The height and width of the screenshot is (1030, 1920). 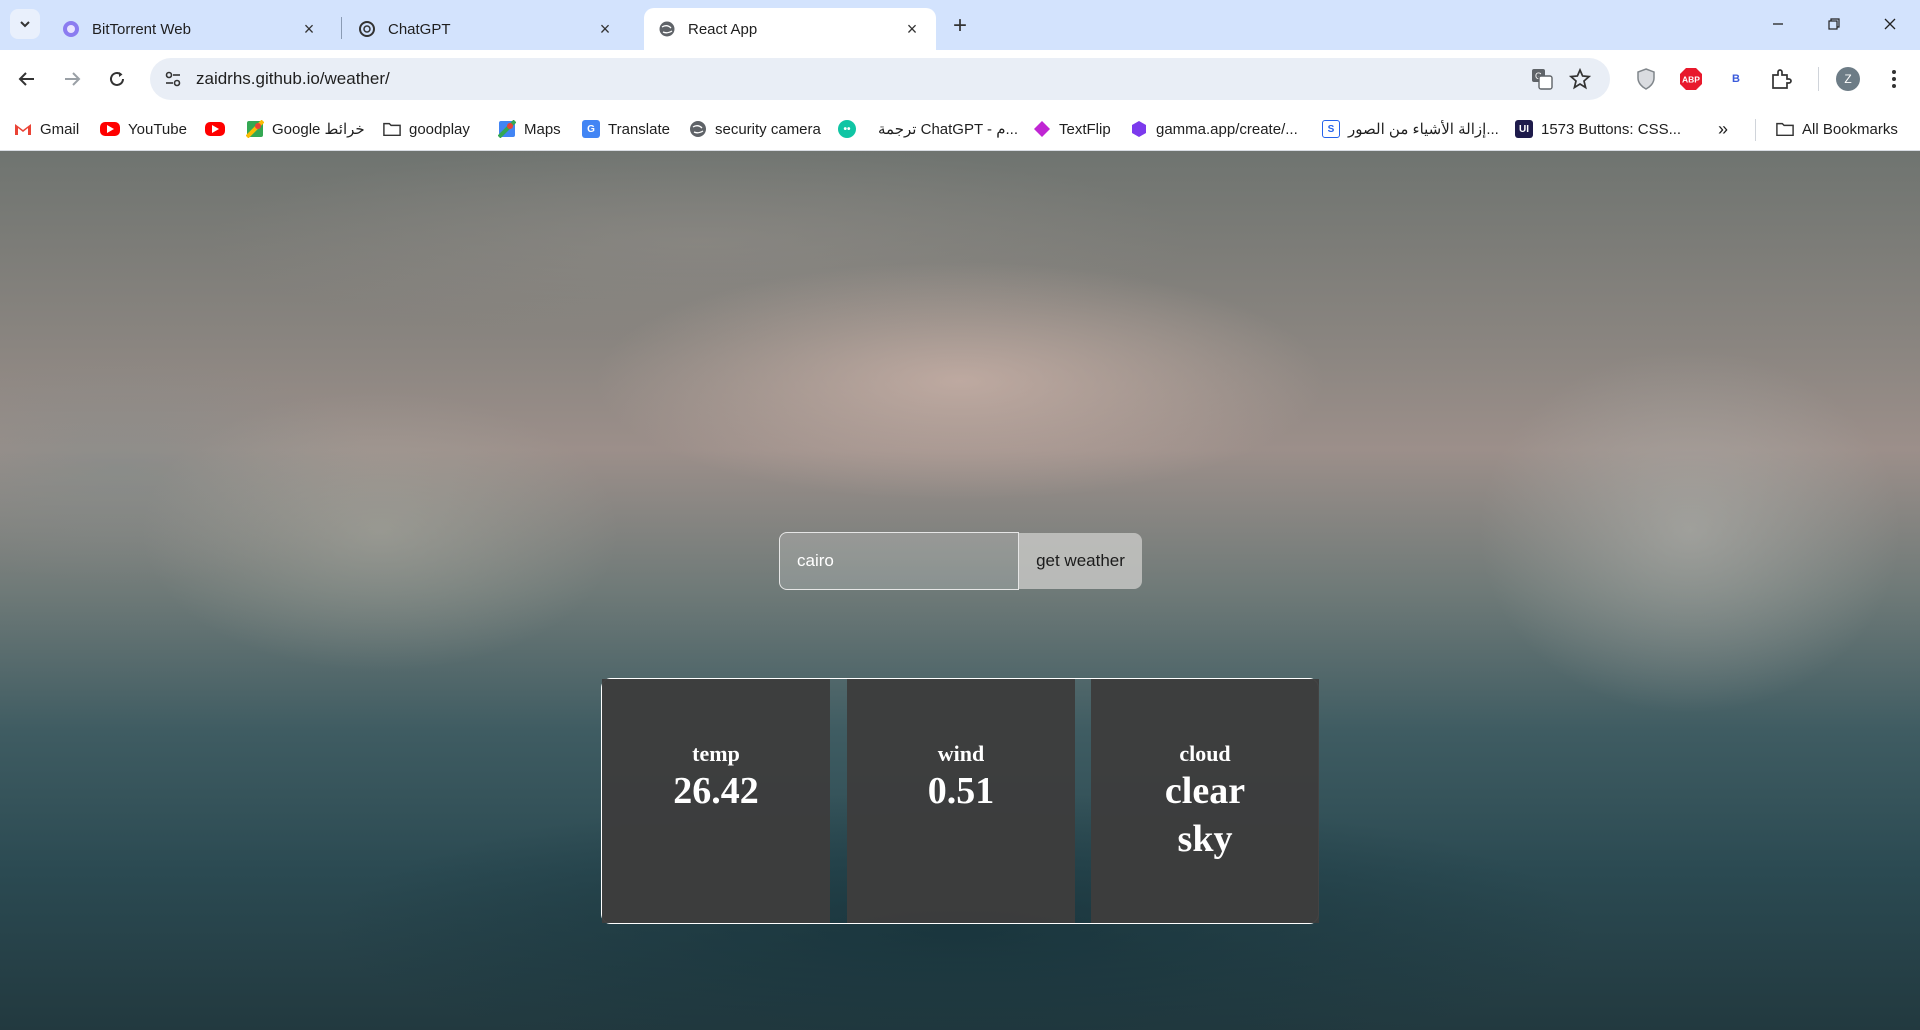 I want to click on browser-toolbar: zaidrhs.github.io/weather/ G ABP B Z, so click(x=960, y=79).